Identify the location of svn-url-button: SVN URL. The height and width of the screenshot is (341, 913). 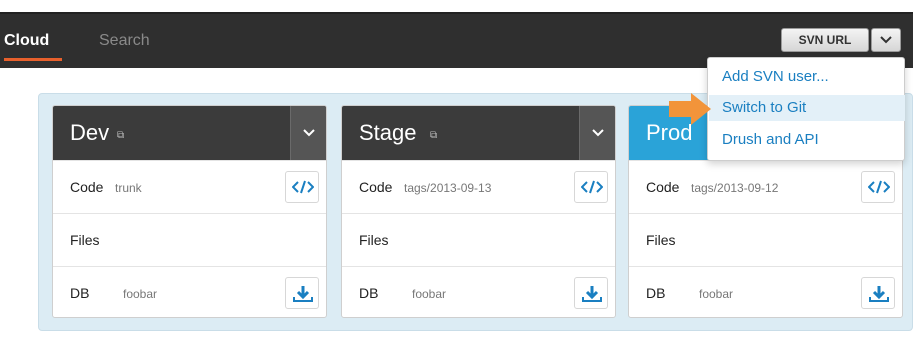
(825, 40).